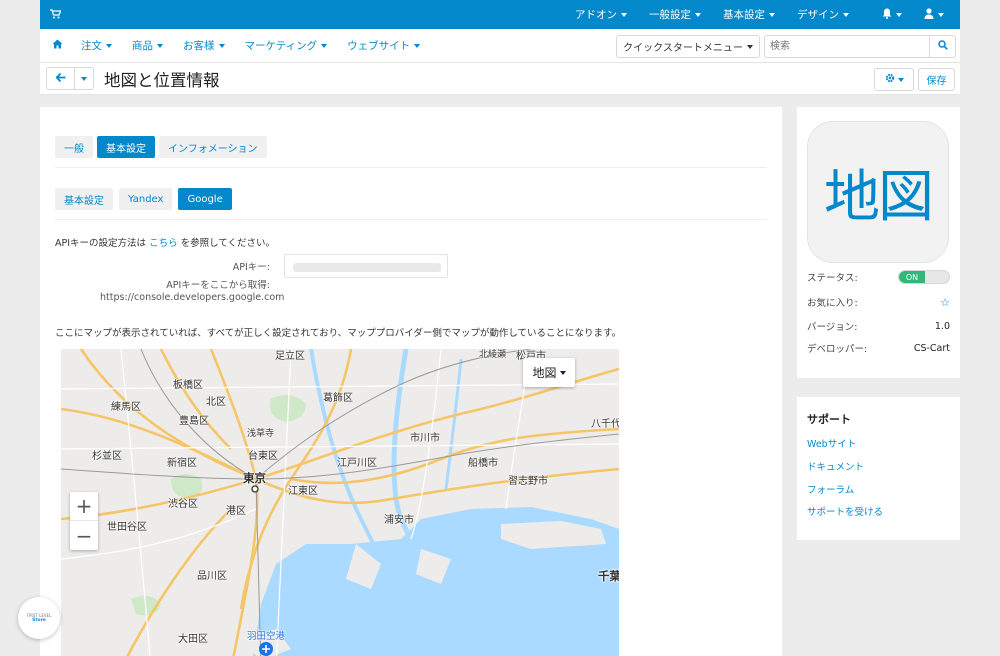 Image resolution: width=1000 pixels, height=656 pixels. I want to click on gear-icon, so click(890, 79).